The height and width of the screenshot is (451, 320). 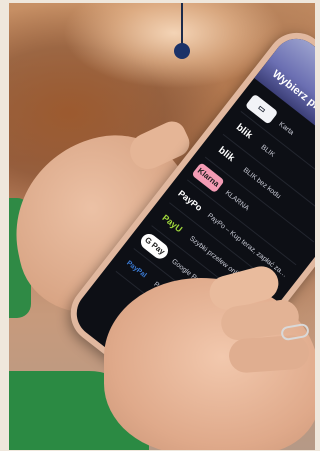 I want to click on map-pin-icon, so click(x=182, y=51).